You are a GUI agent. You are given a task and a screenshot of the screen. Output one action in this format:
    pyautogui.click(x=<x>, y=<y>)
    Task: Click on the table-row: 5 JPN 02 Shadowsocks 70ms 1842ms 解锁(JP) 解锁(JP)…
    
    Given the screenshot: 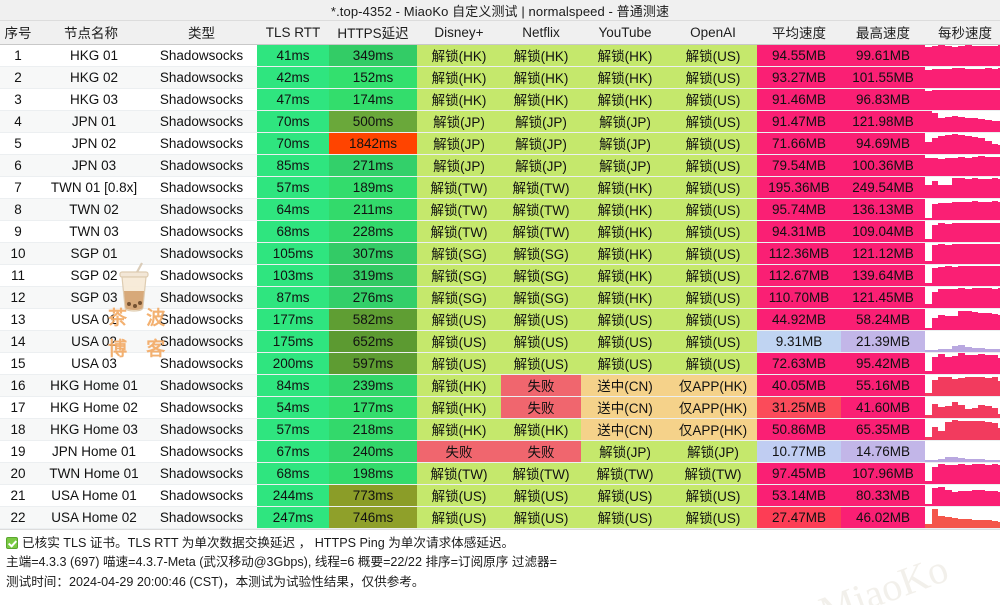 What is the action you would take?
    pyautogui.click(x=500, y=143)
    